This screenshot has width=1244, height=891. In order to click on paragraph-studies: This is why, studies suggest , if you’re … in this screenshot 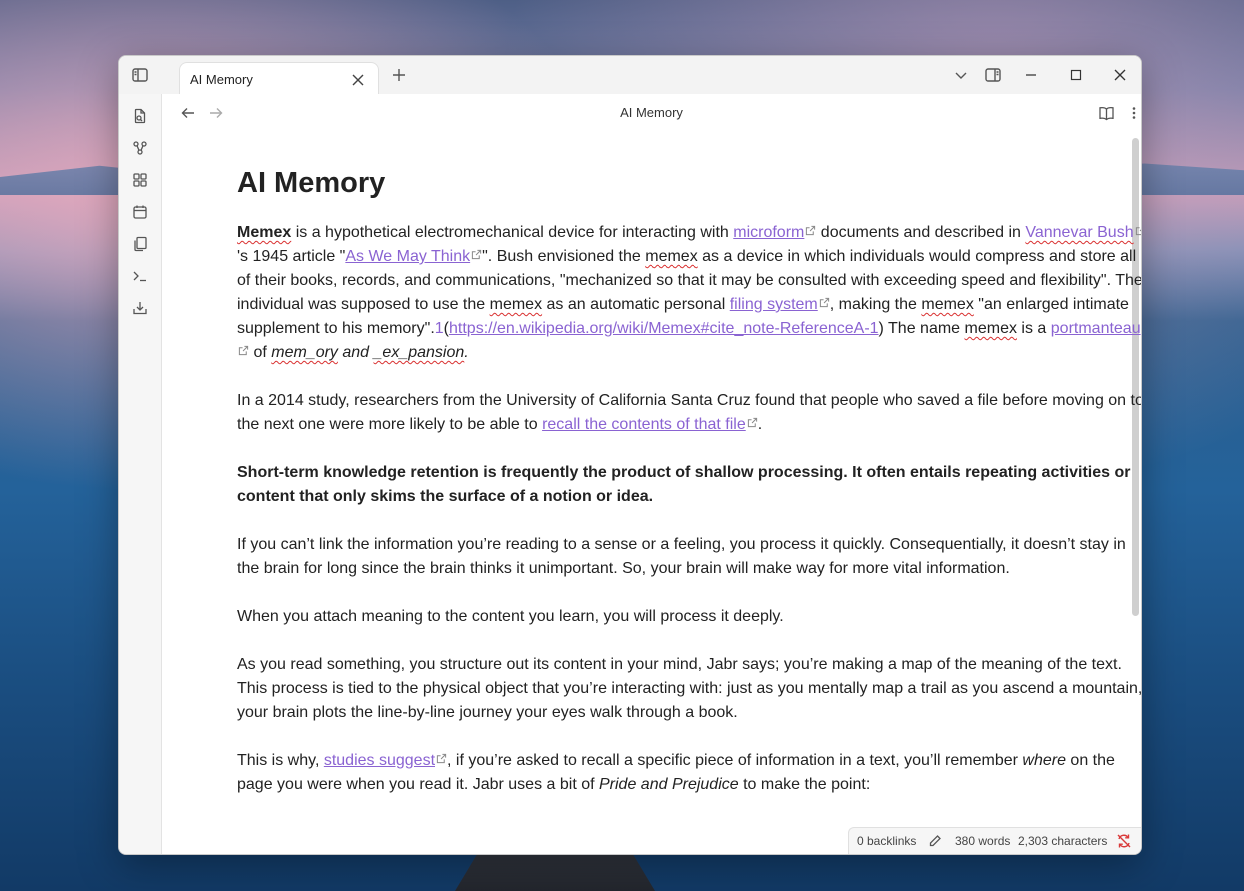, I will do `click(689, 773)`.